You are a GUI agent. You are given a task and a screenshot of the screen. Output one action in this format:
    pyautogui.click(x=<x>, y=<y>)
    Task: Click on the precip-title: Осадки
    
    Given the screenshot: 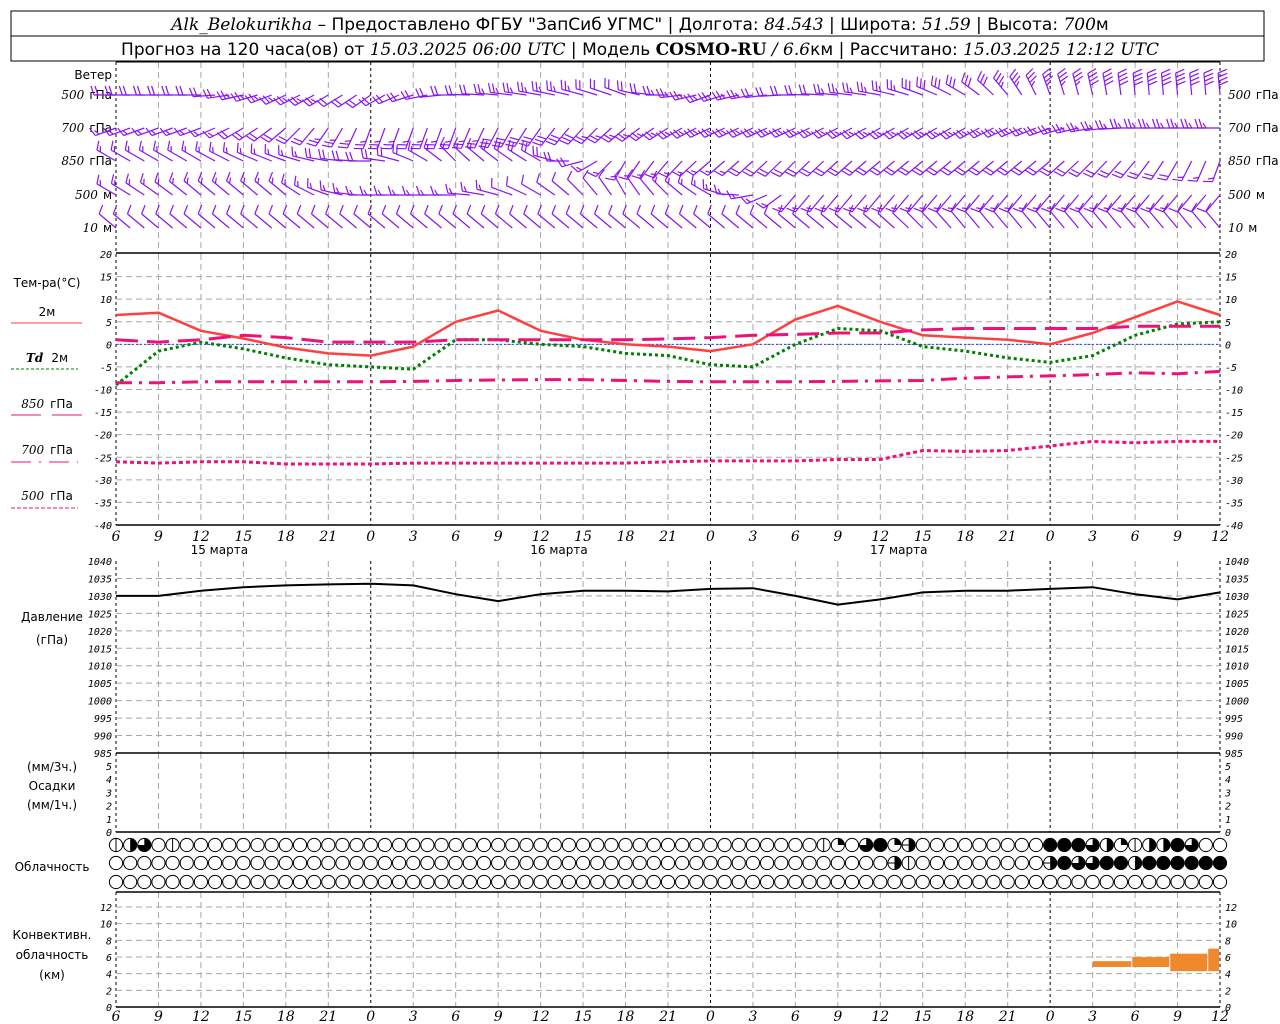 What is the action you would take?
    pyautogui.click(x=52, y=786)
    